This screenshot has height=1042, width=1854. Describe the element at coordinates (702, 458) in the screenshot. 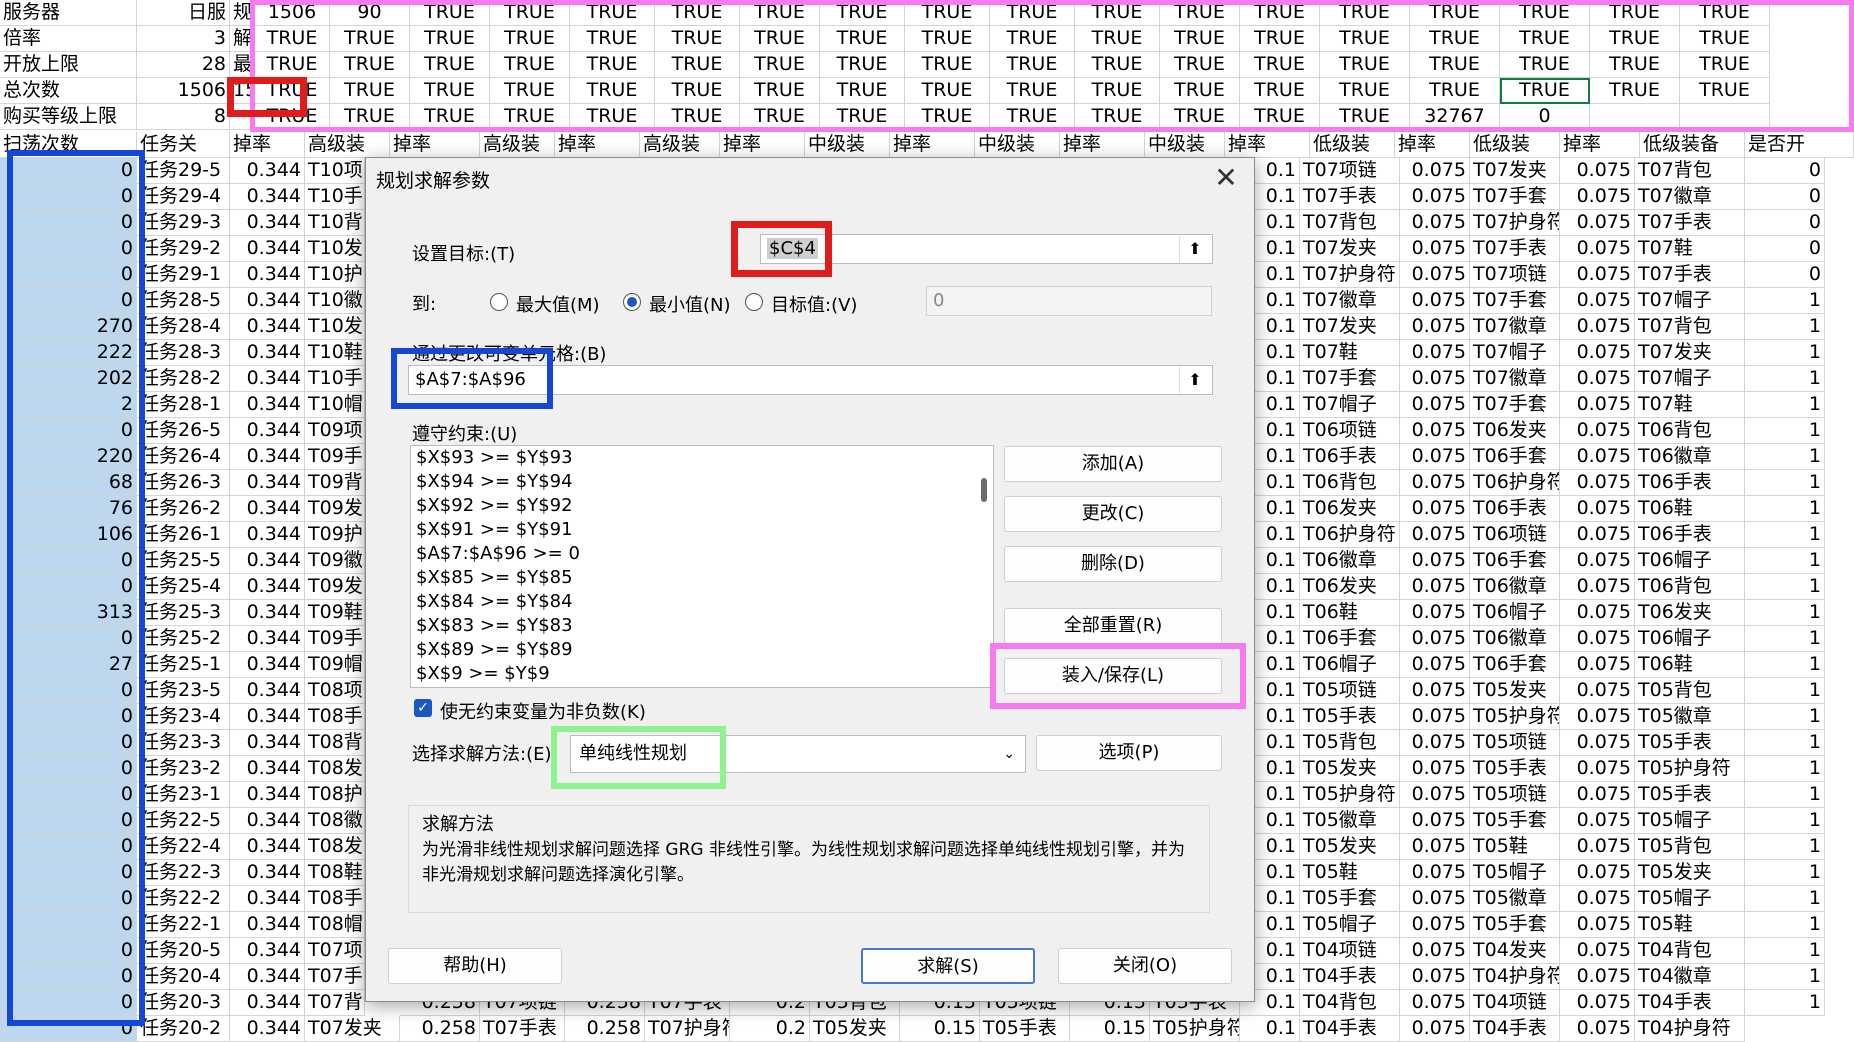

I see `constraint-item: $X$93 >= $Y$93` at that location.